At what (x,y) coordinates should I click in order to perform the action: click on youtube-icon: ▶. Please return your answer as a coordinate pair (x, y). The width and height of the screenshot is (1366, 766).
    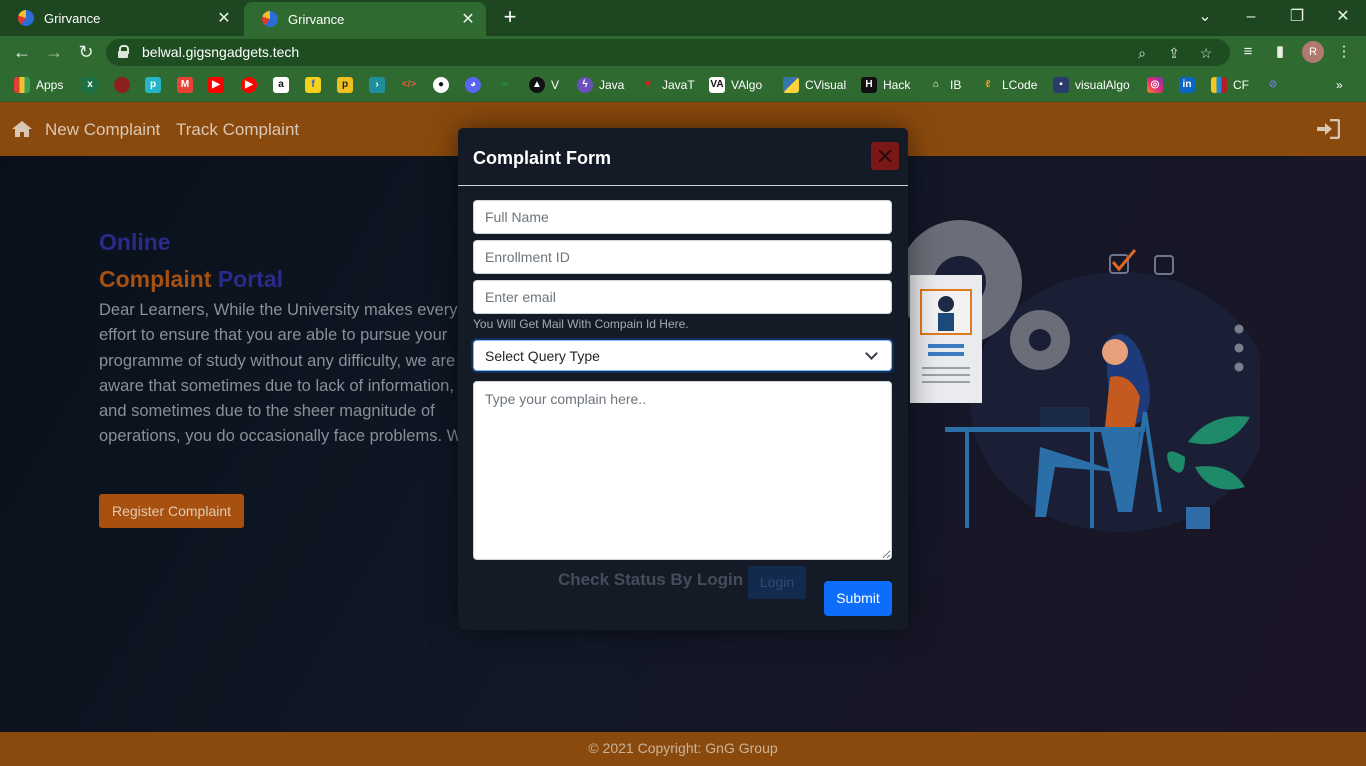
    Looking at the image, I should click on (216, 85).